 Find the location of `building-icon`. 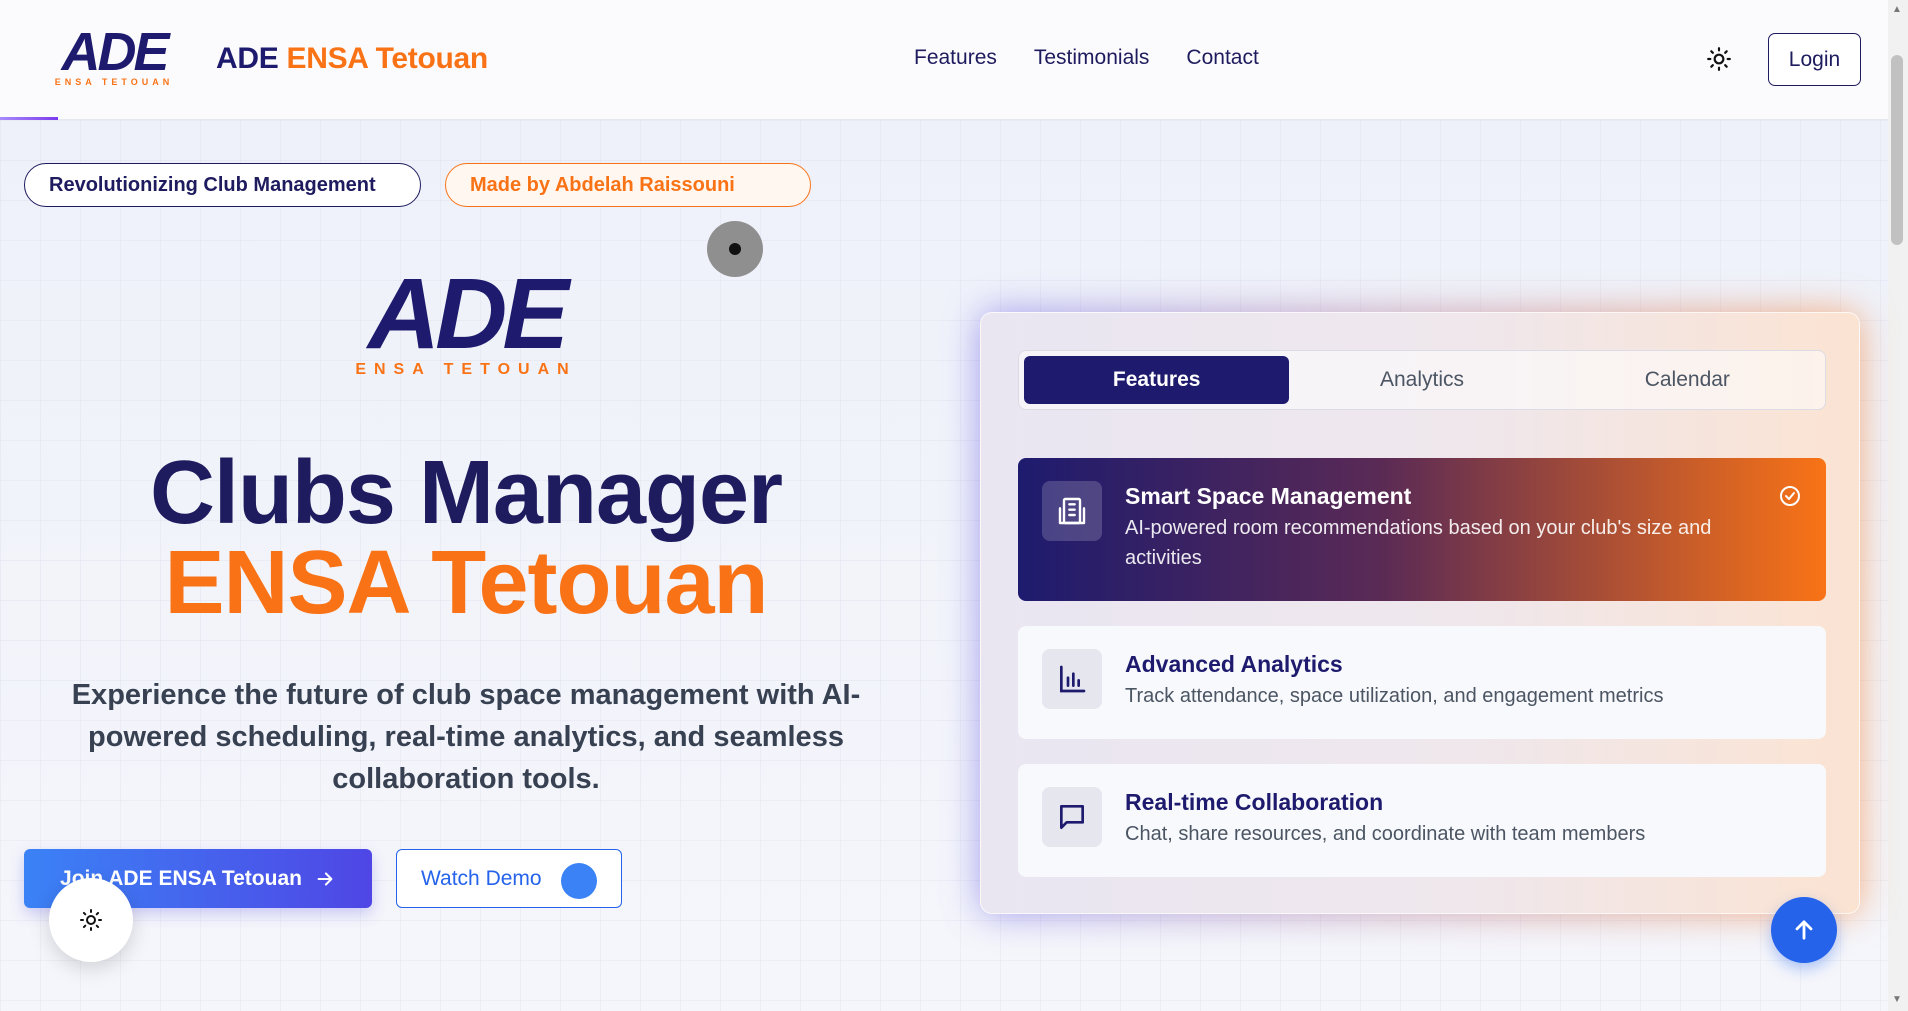

building-icon is located at coordinates (1072, 511).